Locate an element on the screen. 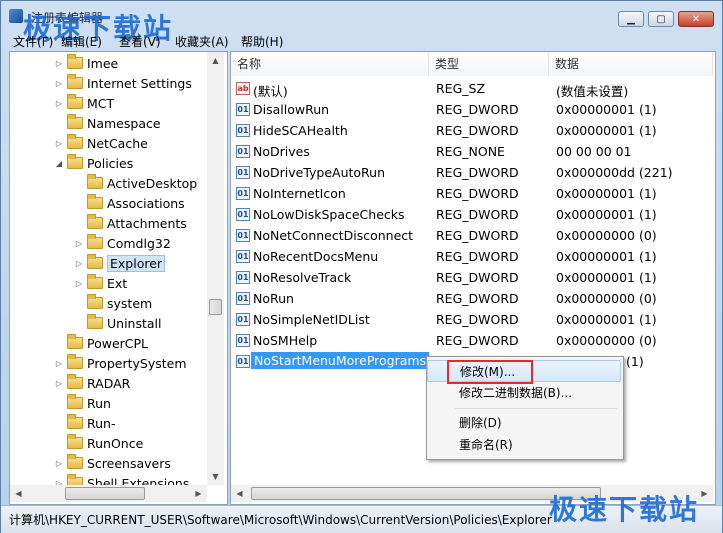 This screenshot has height=533, width=723. scroll-down-arrow-icon: ▼ is located at coordinates (215, 476).